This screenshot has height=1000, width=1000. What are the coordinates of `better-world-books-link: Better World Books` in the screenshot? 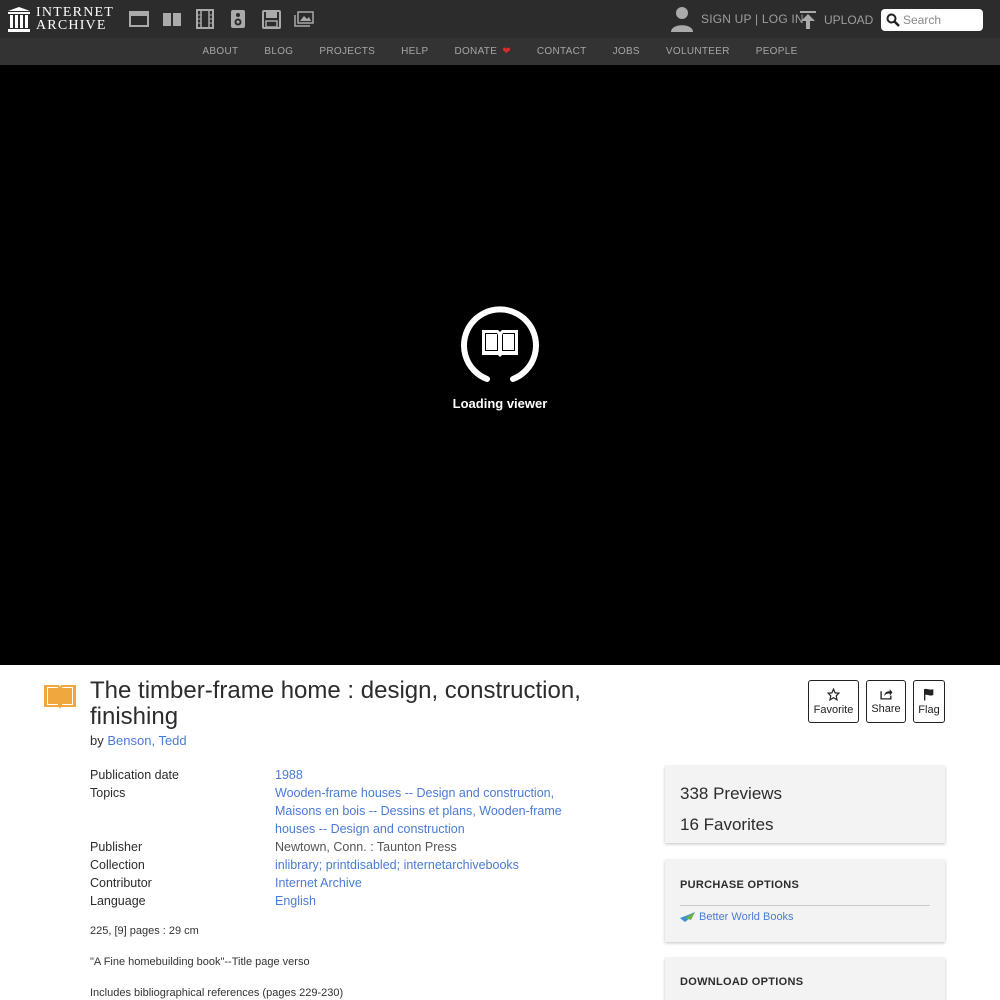 It's located at (805, 917).